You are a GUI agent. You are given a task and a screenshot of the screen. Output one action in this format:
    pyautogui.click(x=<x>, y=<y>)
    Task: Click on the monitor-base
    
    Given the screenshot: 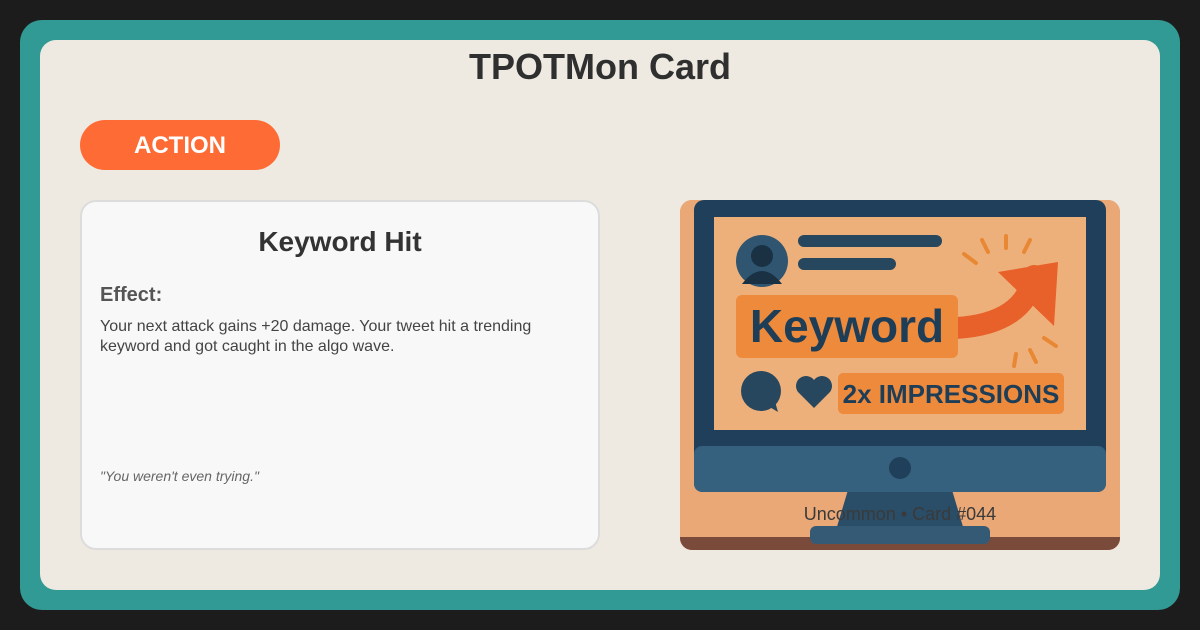 What is the action you would take?
    pyautogui.click(x=900, y=535)
    